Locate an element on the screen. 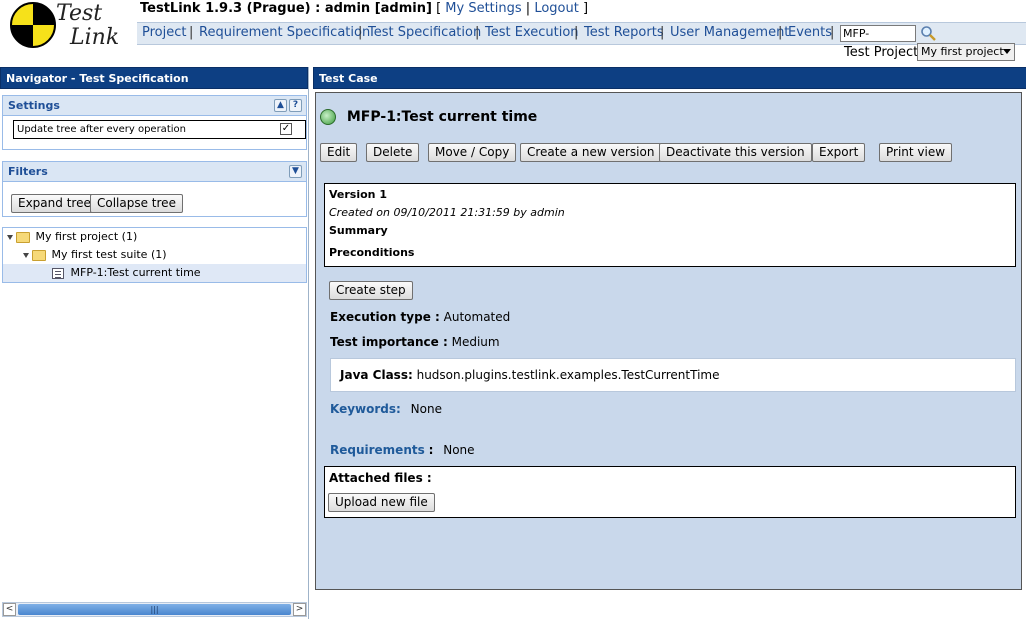 The image size is (1026, 619). attached-files-box: Attached files : Upload new file is located at coordinates (670, 492).